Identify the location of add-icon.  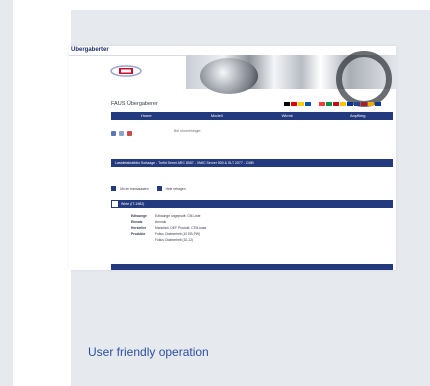
(159, 188).